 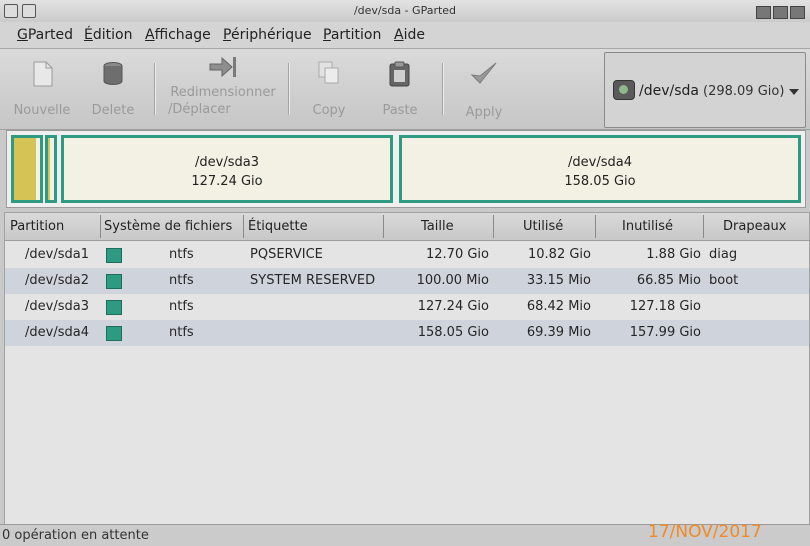 I want to click on partition-block-name: /dev/sda3, so click(x=227, y=162).